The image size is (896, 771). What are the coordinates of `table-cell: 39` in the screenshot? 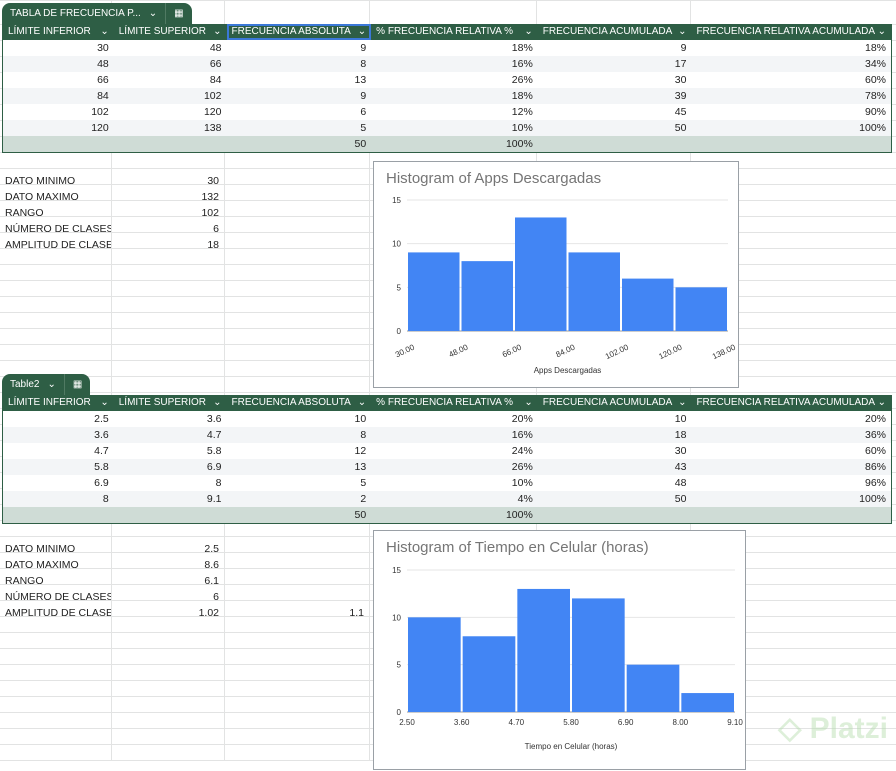 It's located at (615, 96).